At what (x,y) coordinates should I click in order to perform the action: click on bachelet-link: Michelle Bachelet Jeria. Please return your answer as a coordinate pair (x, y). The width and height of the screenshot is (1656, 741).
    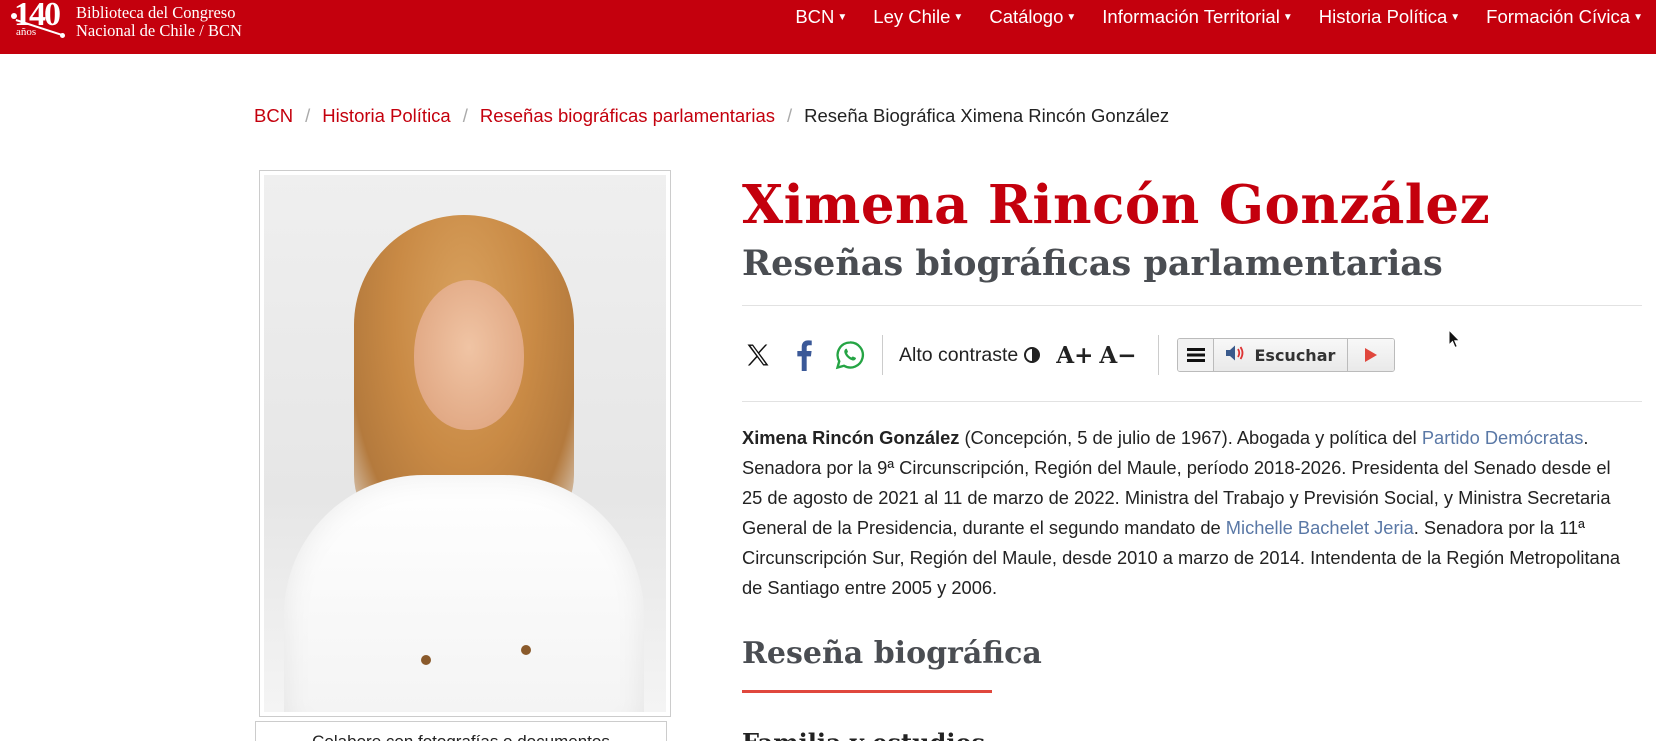
    Looking at the image, I should click on (1320, 527).